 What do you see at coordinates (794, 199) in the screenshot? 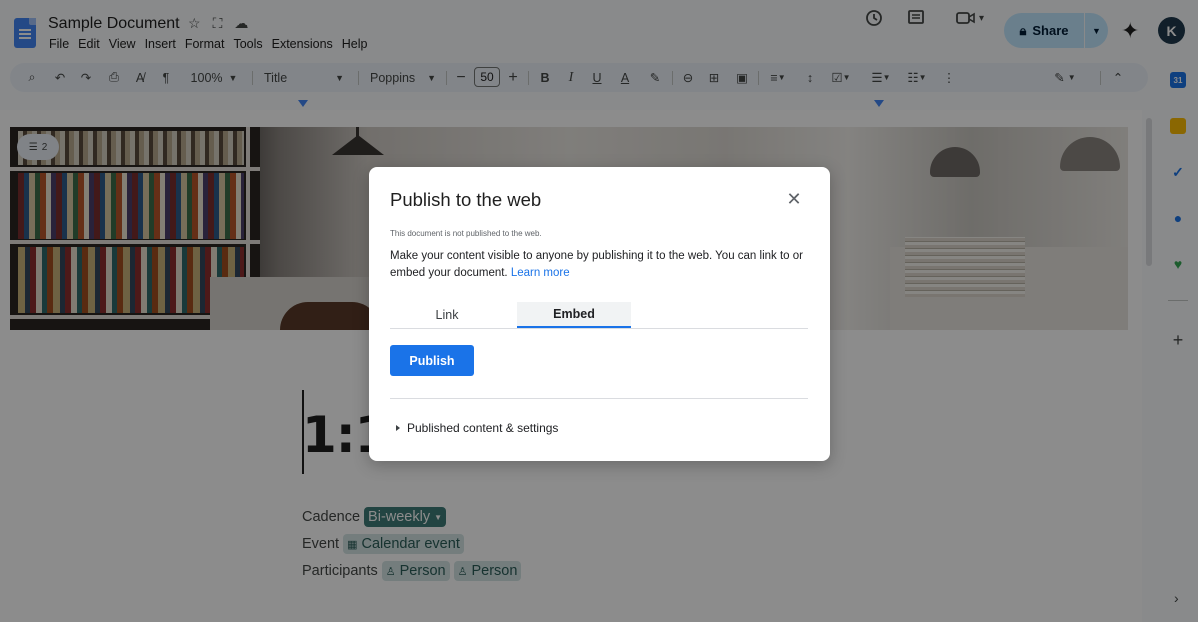
I see `close-icon: ✕` at bounding box center [794, 199].